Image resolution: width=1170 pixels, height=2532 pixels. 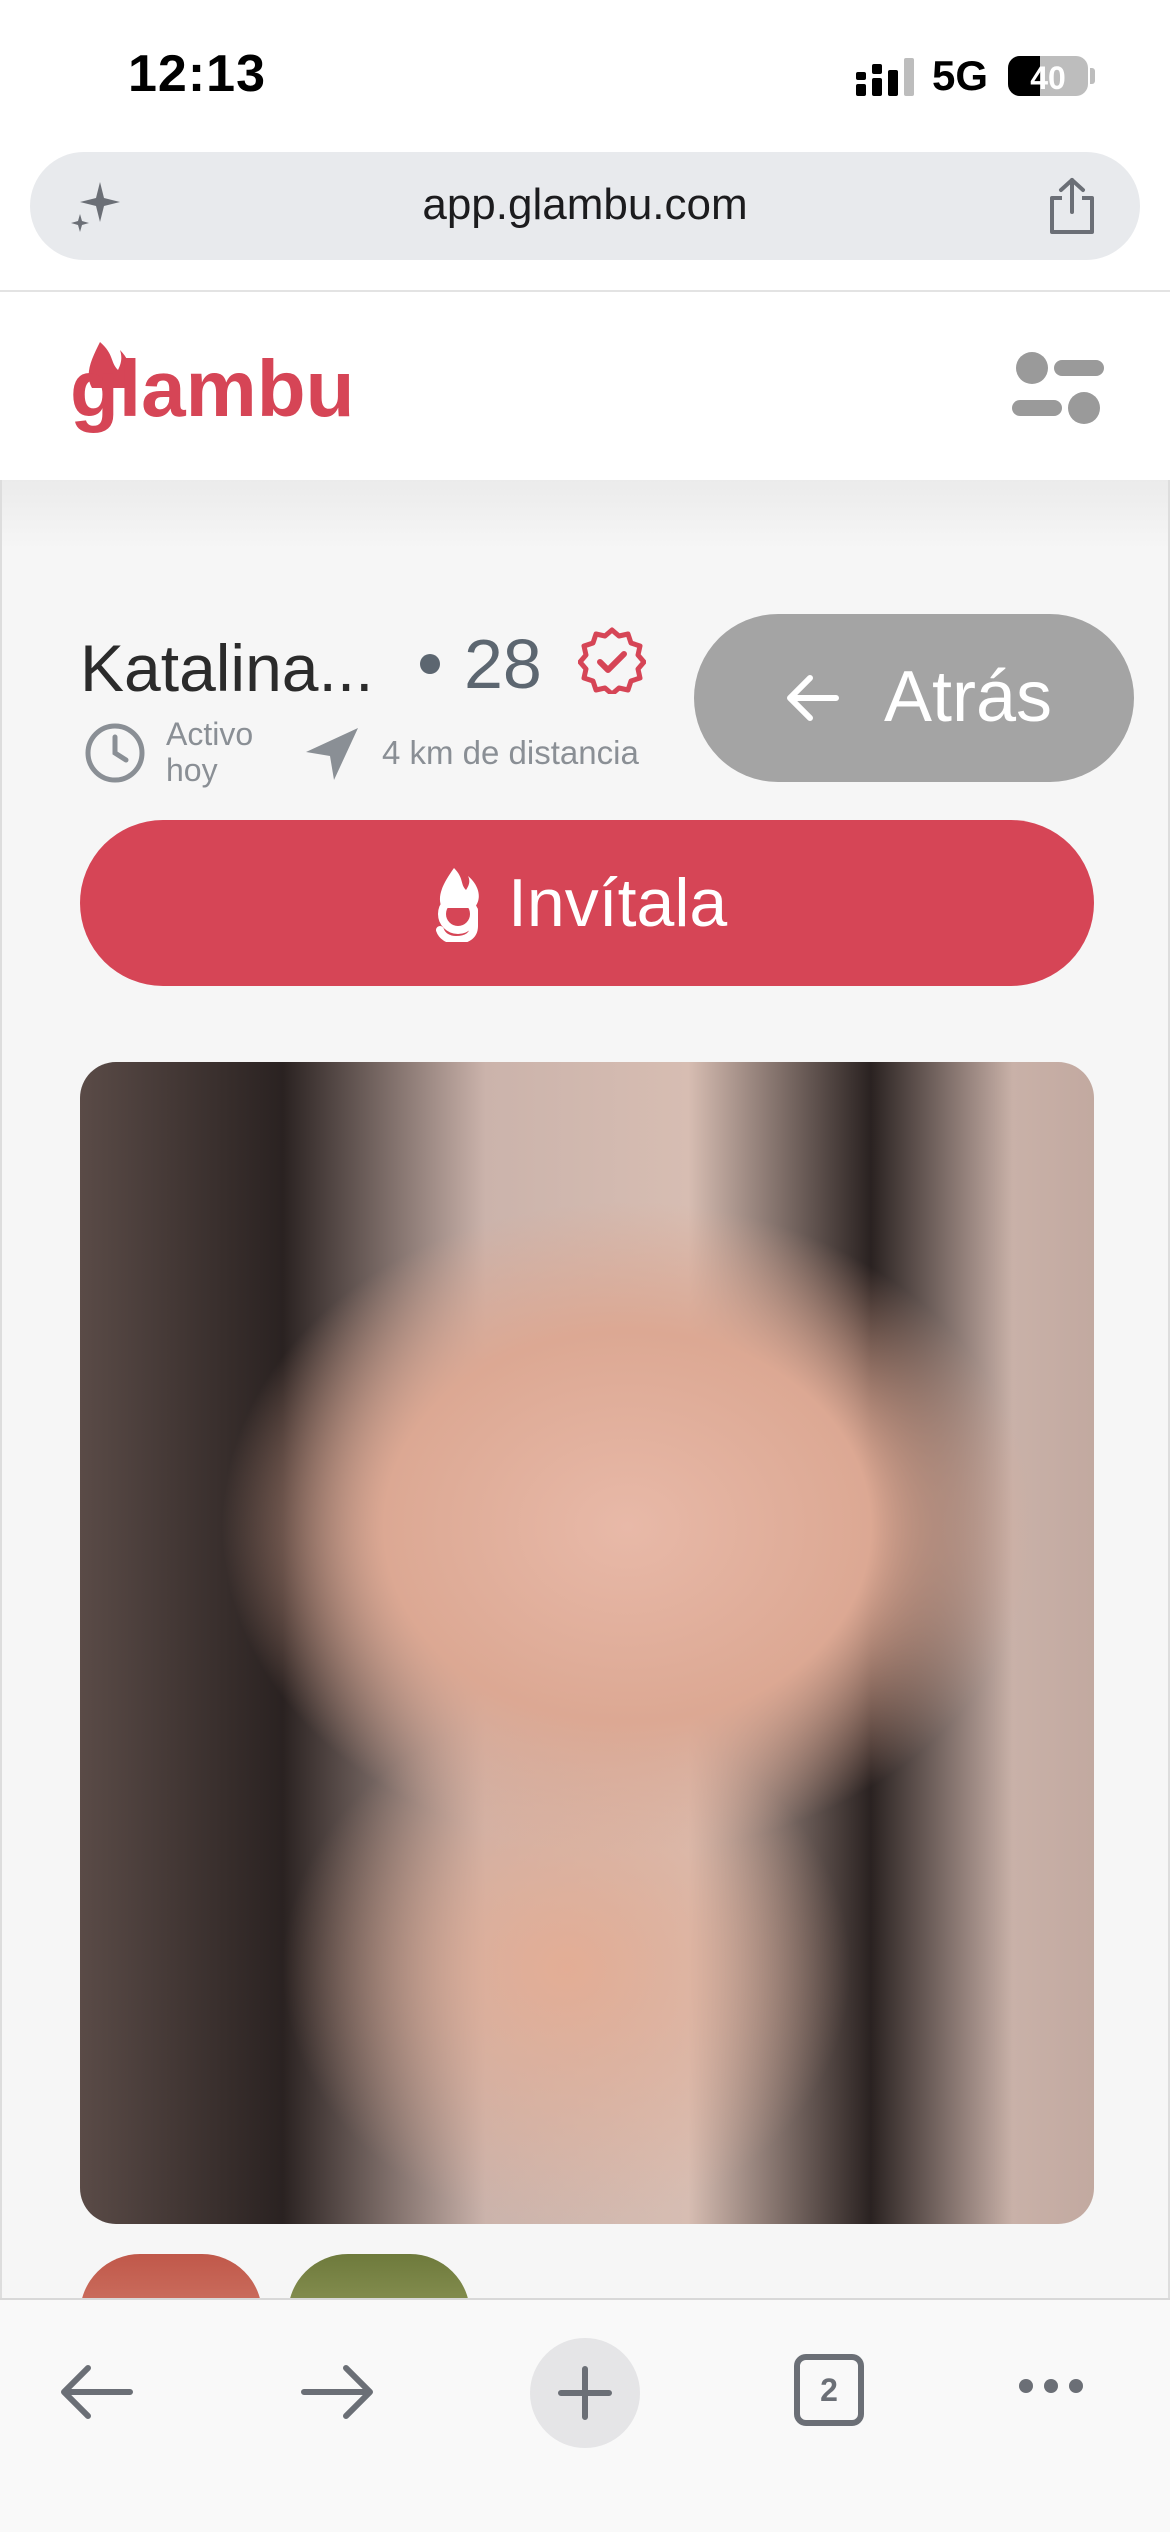 What do you see at coordinates (585, 75) in the screenshot?
I see `status-bar: 12:13 5G 40` at bounding box center [585, 75].